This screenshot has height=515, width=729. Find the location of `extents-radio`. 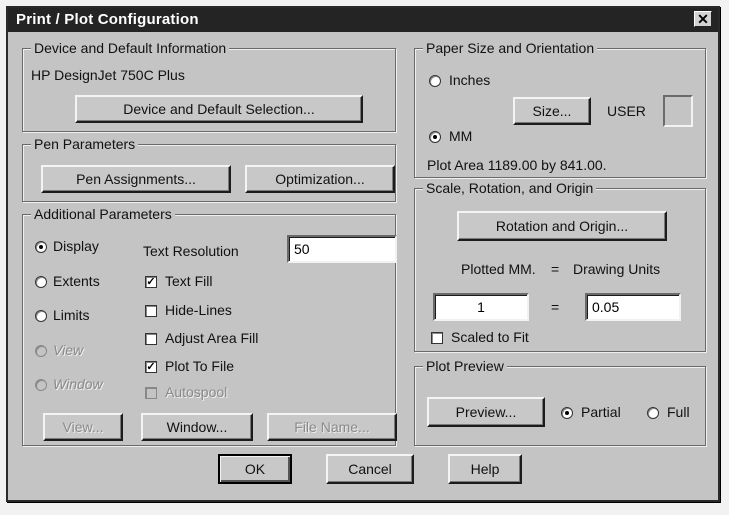

extents-radio is located at coordinates (41, 282).